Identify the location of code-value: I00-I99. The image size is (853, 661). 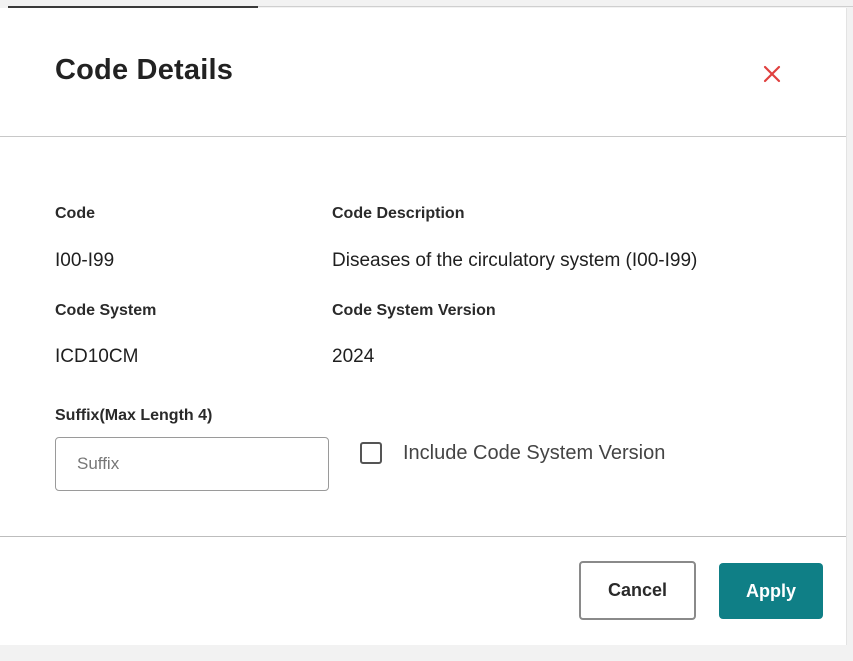
(85, 260).